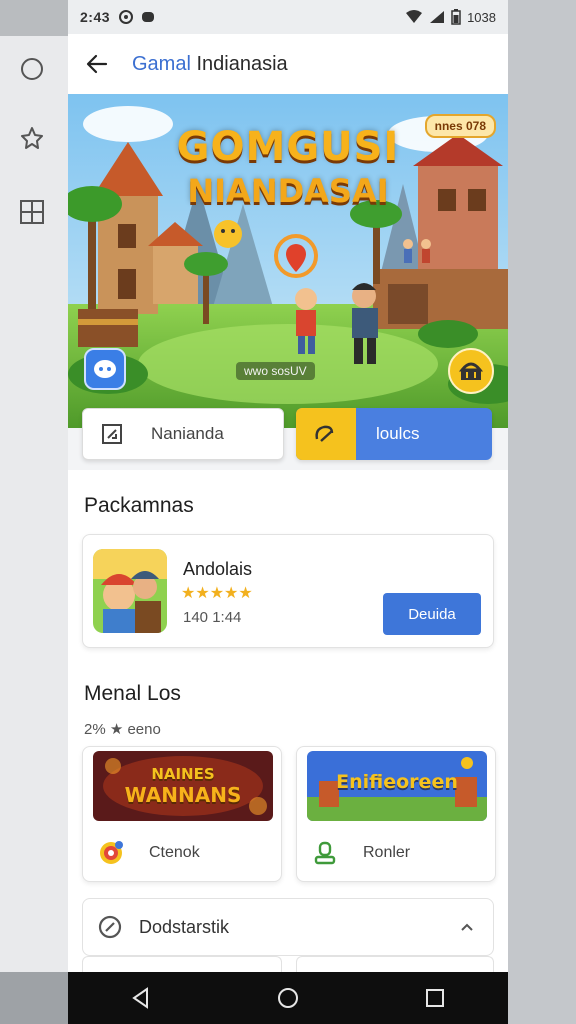  Describe the element at coordinates (432, 614) in the screenshot. I see `download-button: Deuida` at that location.